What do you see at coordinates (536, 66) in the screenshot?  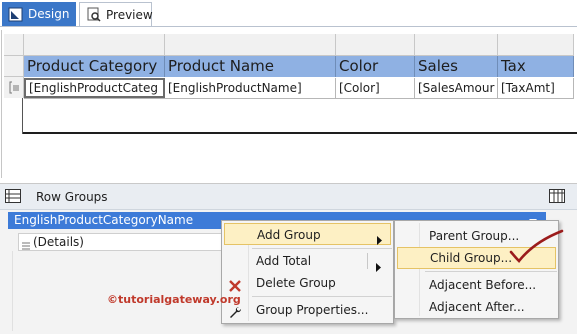 I see `header-cell-tax: Tax` at bounding box center [536, 66].